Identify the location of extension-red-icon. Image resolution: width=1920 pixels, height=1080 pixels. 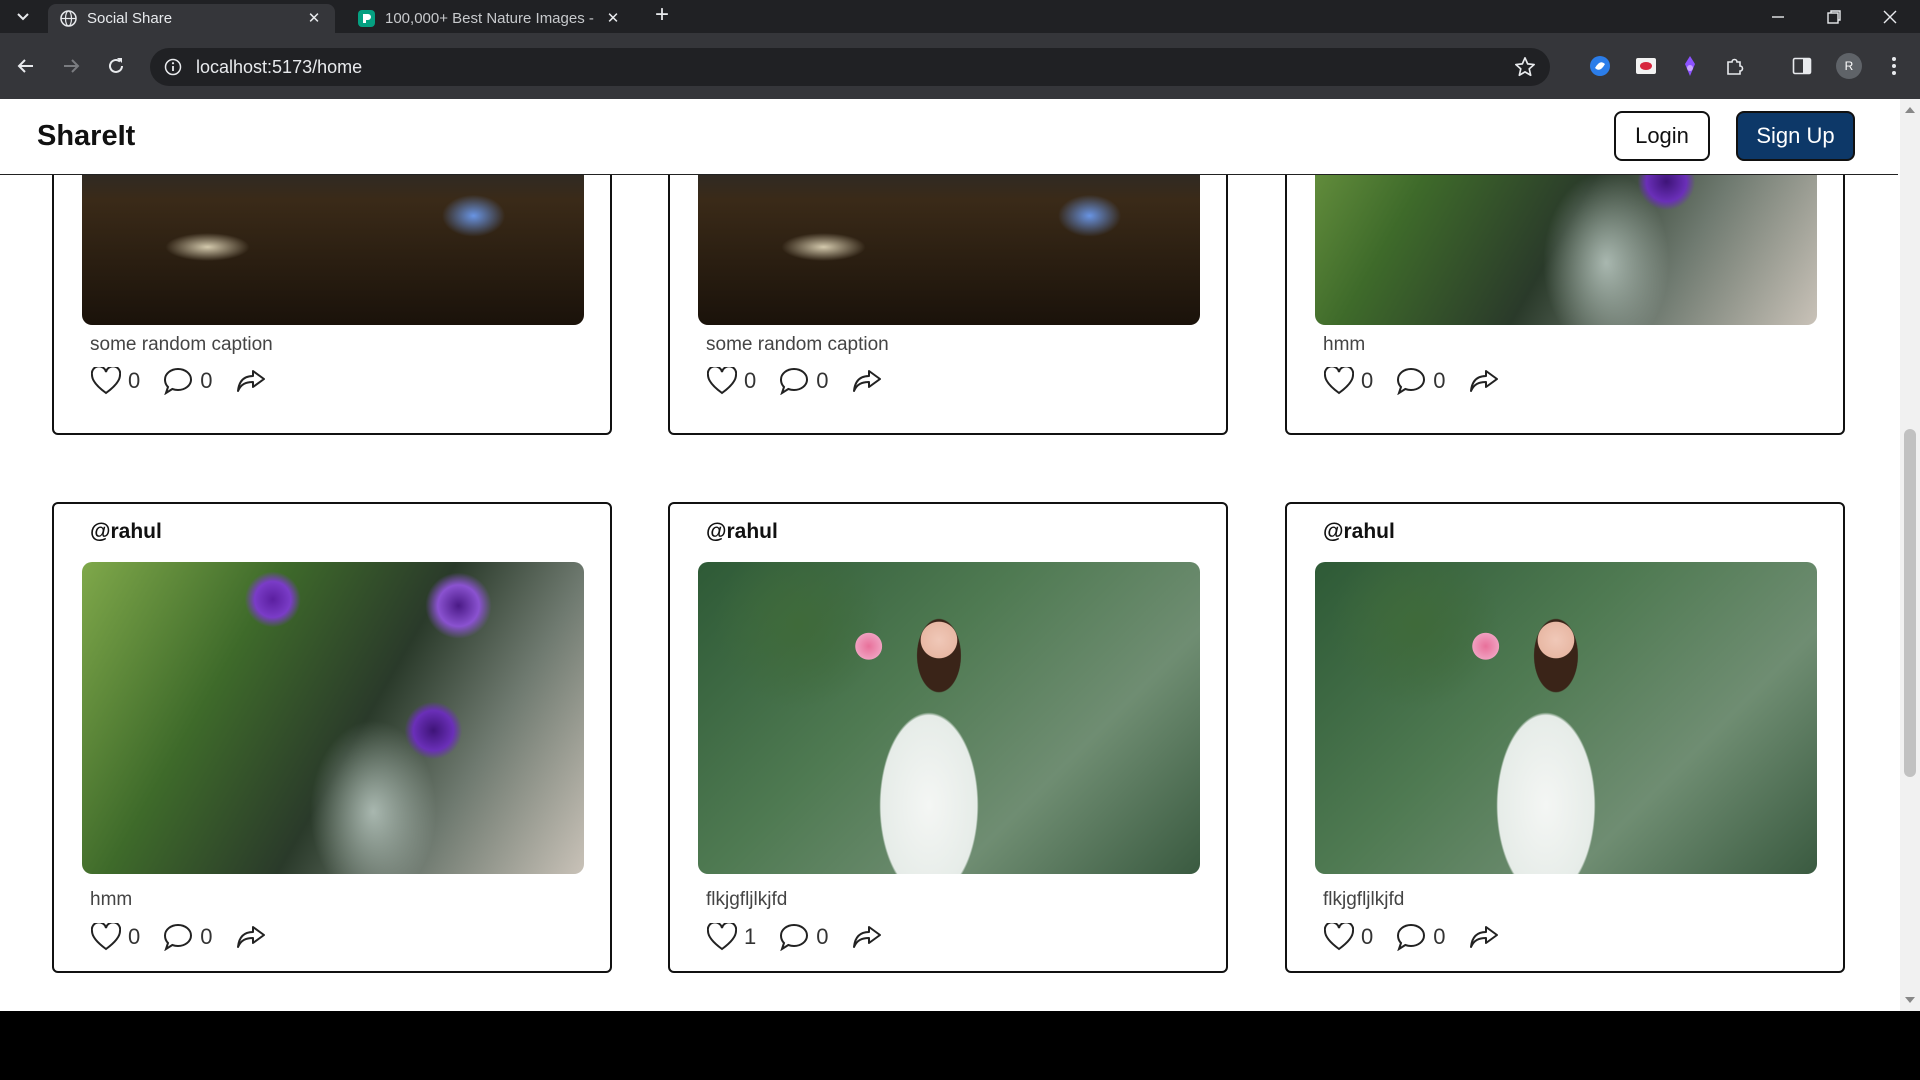
(1646, 66).